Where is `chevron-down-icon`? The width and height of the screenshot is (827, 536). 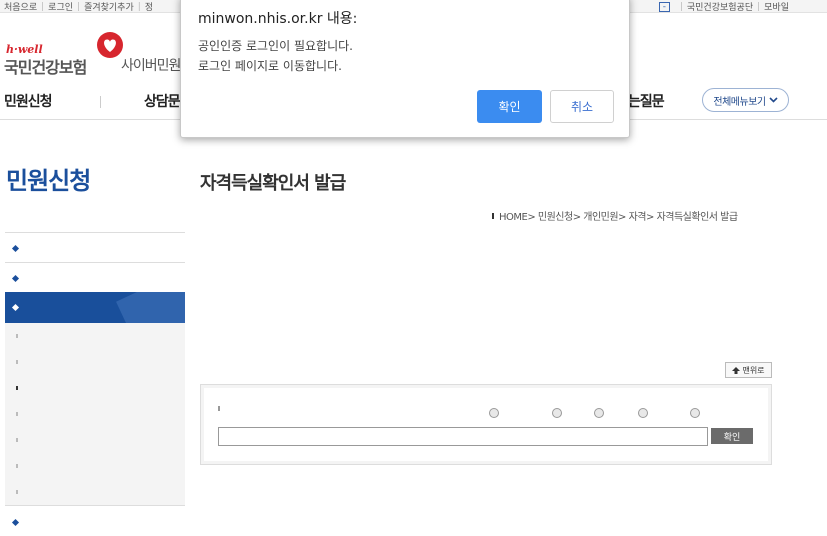
chevron-down-icon is located at coordinates (773, 100).